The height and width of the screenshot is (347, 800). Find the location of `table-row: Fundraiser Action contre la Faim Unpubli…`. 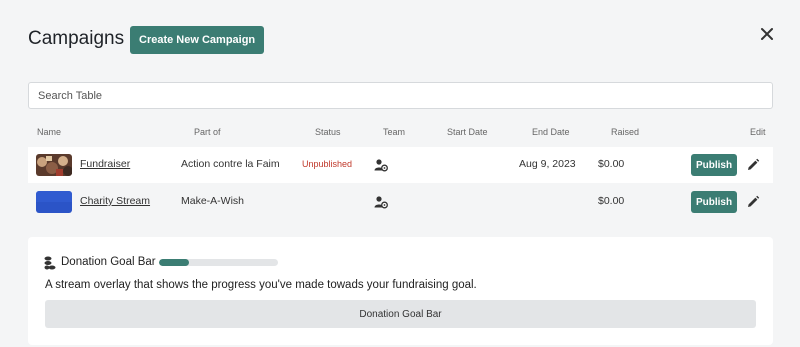

table-row: Fundraiser Action contre la Faim Unpubli… is located at coordinates (400, 165).